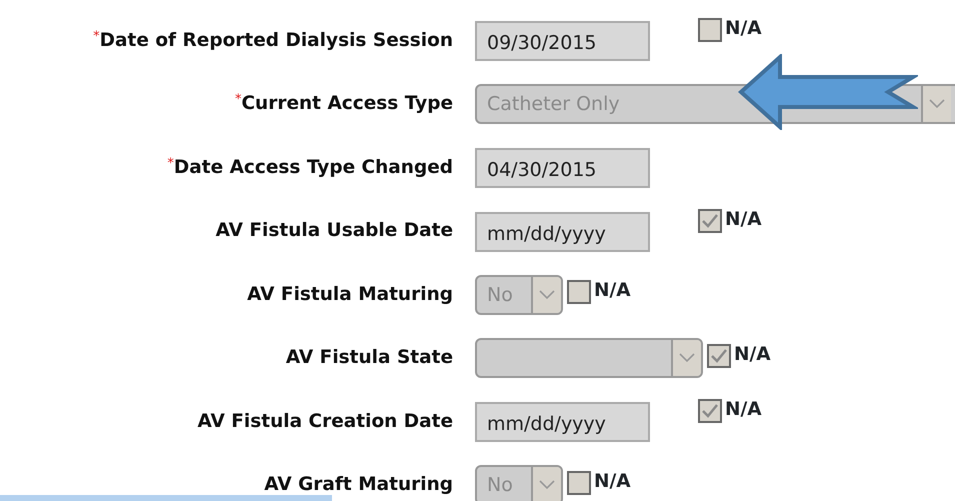 The image size is (955, 501). I want to click on field-label: AV Fistula Maturing, so click(350, 294).